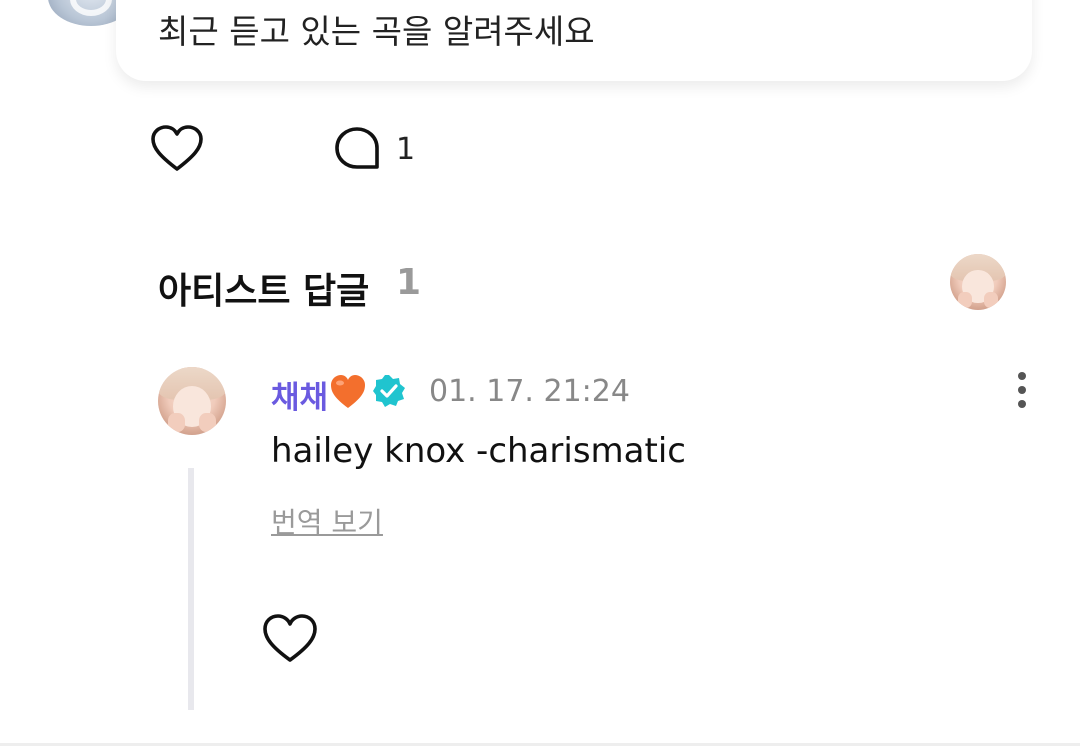 The width and height of the screenshot is (1080, 746). What do you see at coordinates (264, 291) in the screenshot?
I see `artist-replies-heading: 아티스트 답글` at bounding box center [264, 291].